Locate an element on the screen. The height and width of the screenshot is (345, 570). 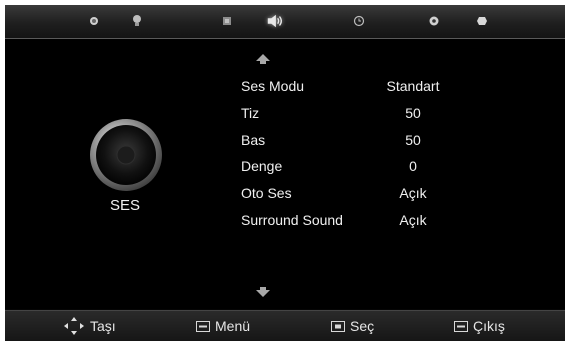
menu-item-oto-ses: Oto Ses Açık is located at coordinates (361, 193).